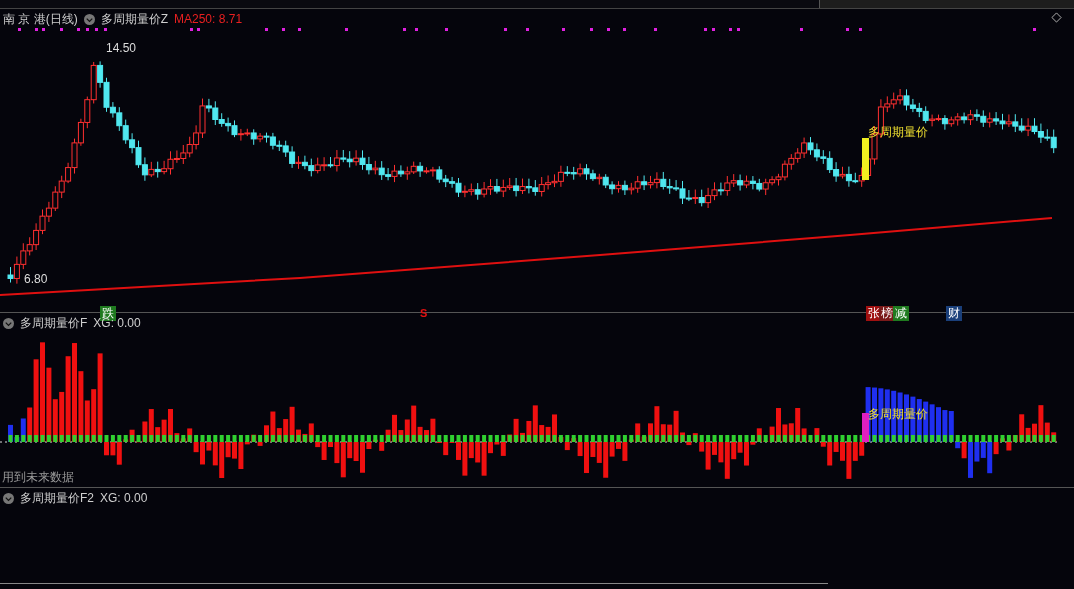  What do you see at coordinates (424, 313) in the screenshot?
I see `signal-tag: S` at bounding box center [424, 313].